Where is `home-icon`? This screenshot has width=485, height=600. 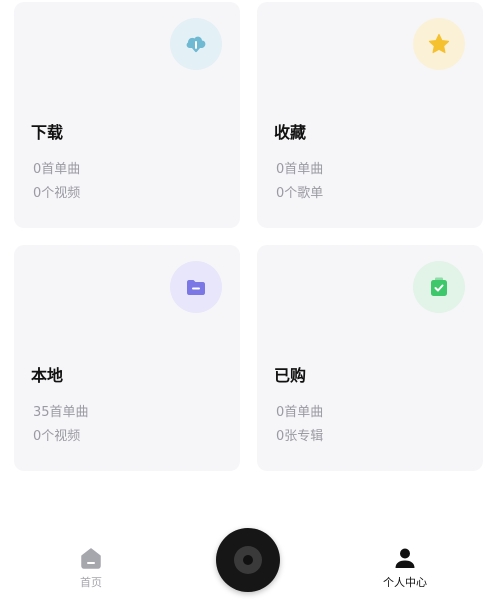
home-icon is located at coordinates (91, 558).